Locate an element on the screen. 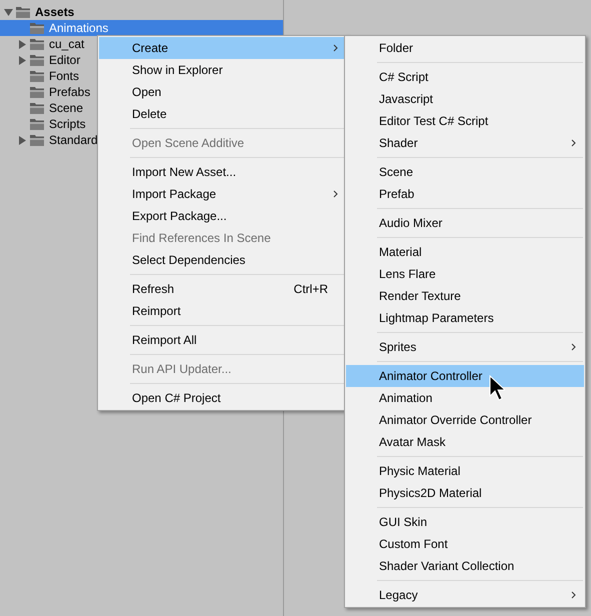  shortcut-label: Ctrl+R is located at coordinates (311, 289).